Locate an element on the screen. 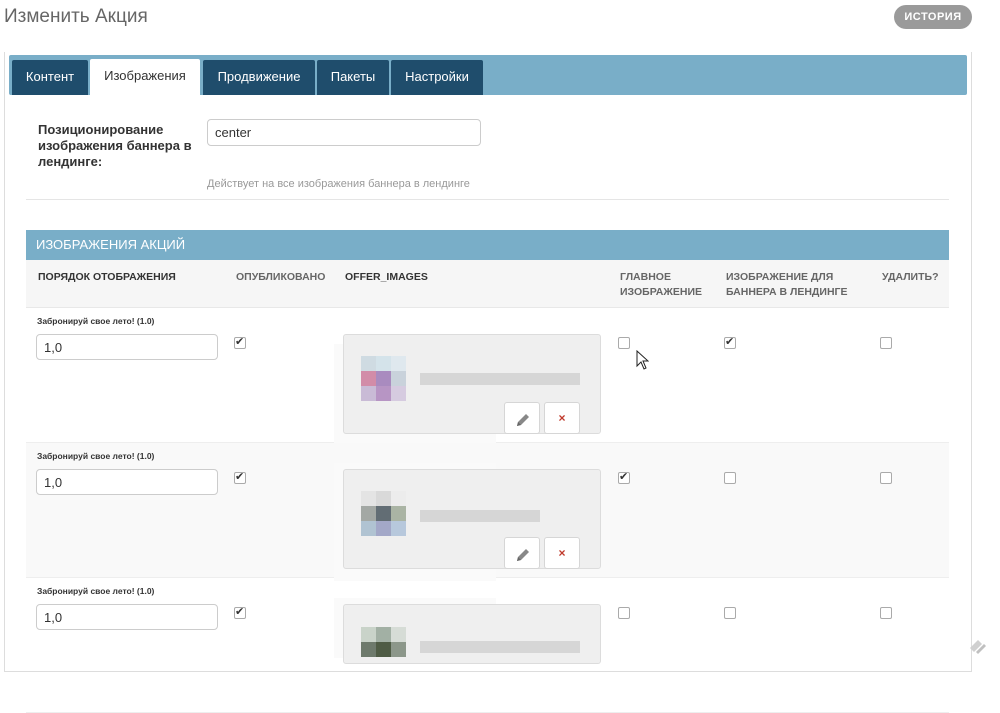 The width and height of the screenshot is (1000, 713). inline-section-title: ИЗОБРАЖЕНИЯ АКЦИЙ is located at coordinates (487, 245).